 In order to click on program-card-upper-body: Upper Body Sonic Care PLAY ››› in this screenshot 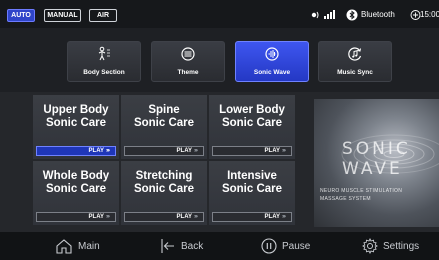, I will do `click(76, 127)`.